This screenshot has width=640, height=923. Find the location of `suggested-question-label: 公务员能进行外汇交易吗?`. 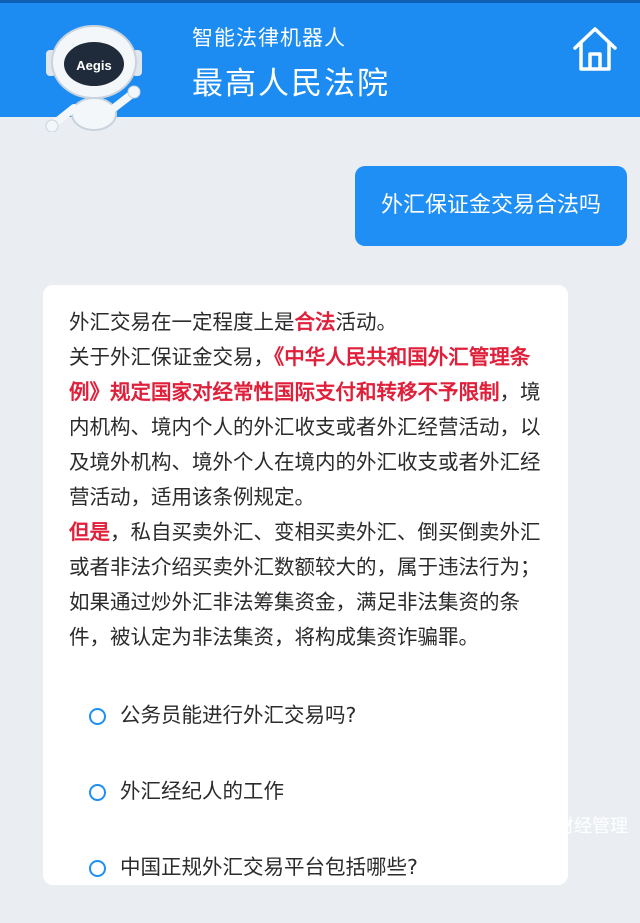

suggested-question-label: 公务员能进行外汇交易吗? is located at coordinates (238, 715).